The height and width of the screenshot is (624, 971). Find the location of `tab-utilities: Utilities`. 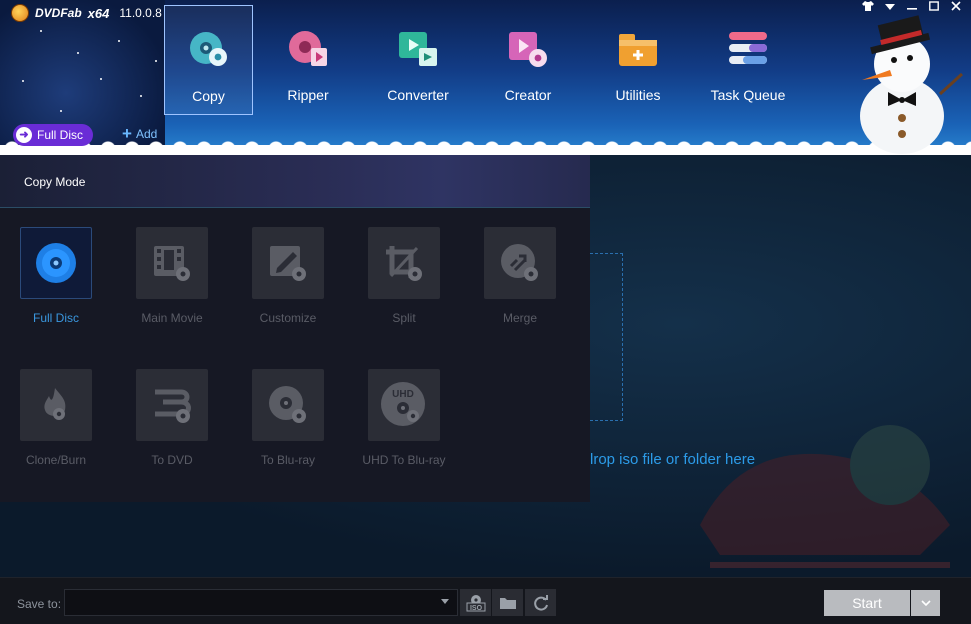

tab-utilities: Utilities is located at coordinates (638, 60).